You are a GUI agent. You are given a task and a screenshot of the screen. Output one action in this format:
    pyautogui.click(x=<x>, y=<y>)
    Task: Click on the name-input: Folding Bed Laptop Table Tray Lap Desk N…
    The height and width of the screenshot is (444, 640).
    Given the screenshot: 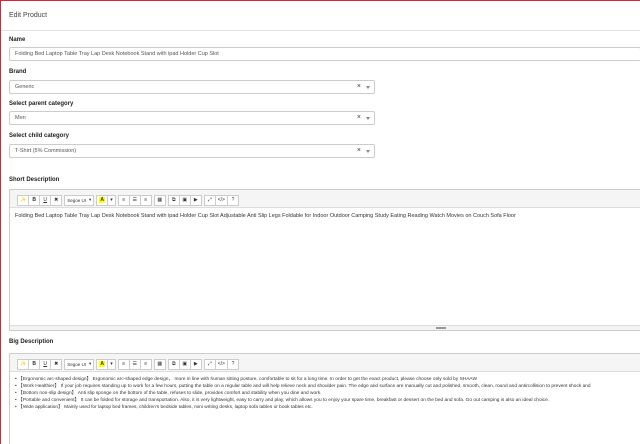 What is the action you would take?
    pyautogui.click(x=324, y=54)
    